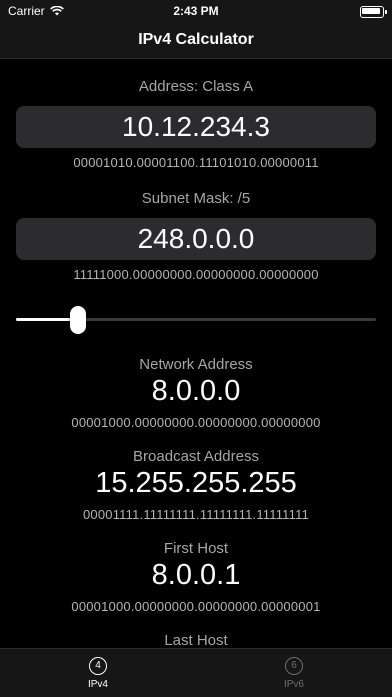 This screenshot has height=697, width=392. I want to click on slider-fill, so click(47, 319).